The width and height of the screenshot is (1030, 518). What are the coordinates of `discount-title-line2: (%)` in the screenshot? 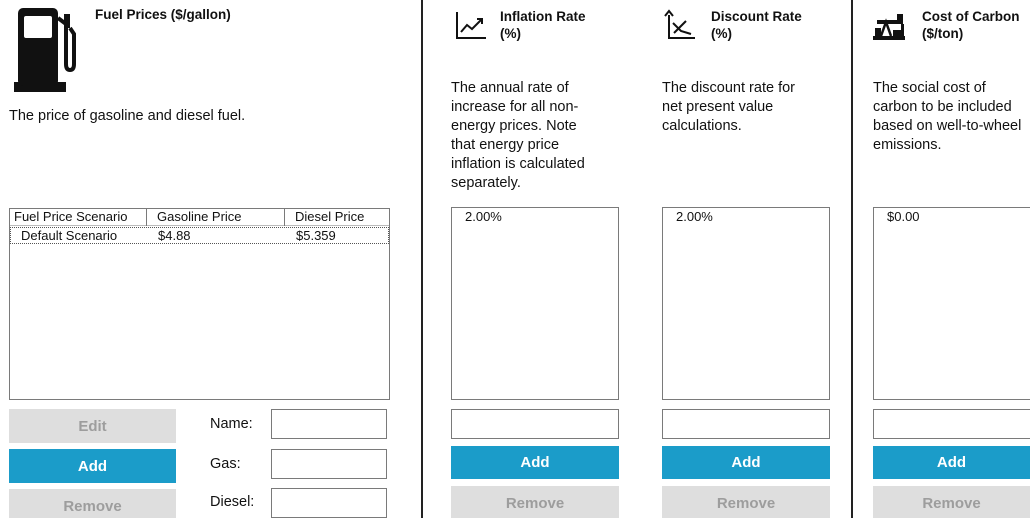 It's located at (721, 33).